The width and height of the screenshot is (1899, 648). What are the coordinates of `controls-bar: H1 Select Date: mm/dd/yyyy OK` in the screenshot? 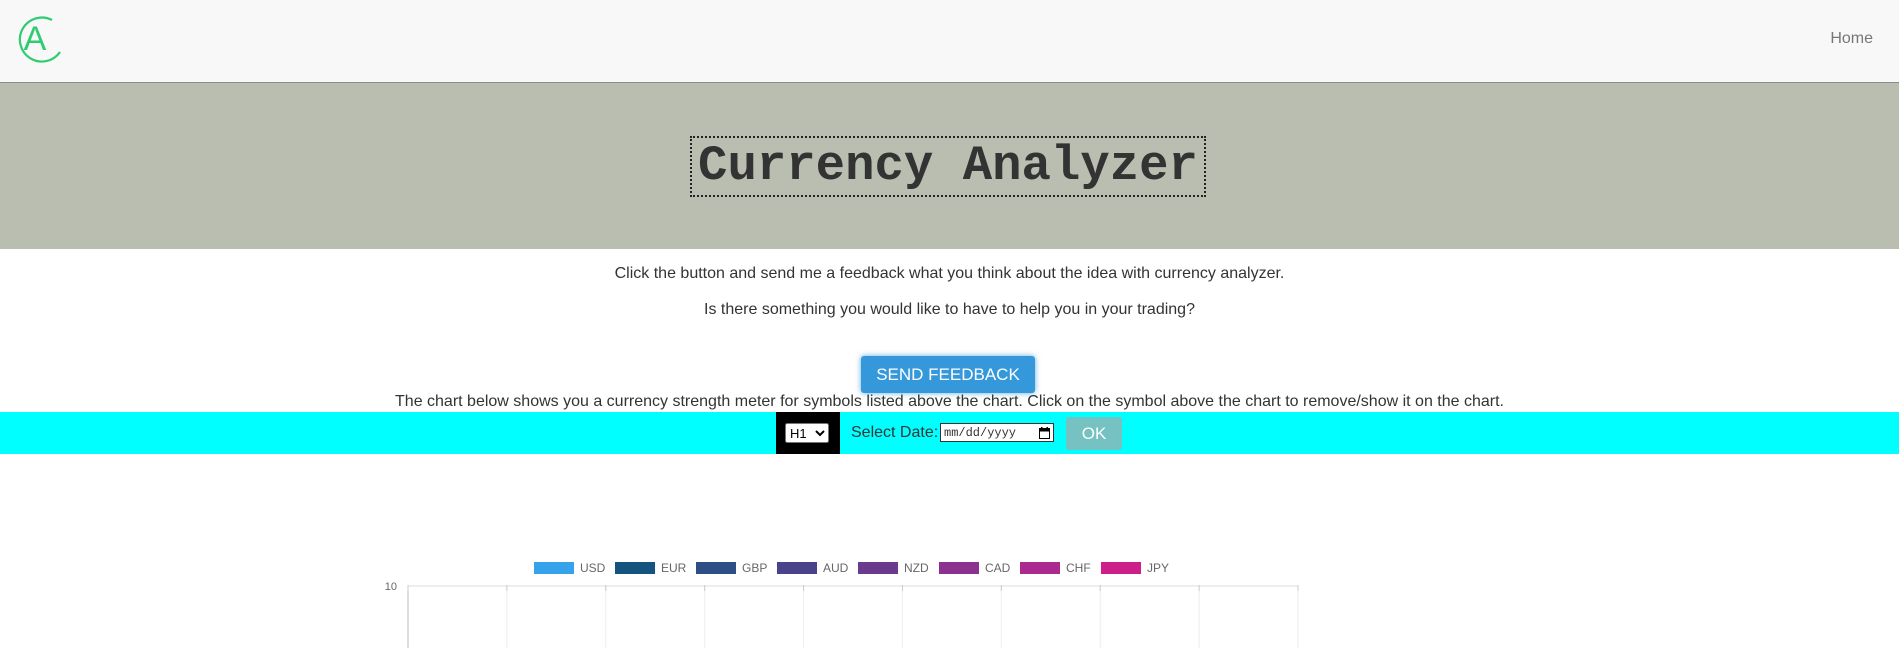 It's located at (949, 433).